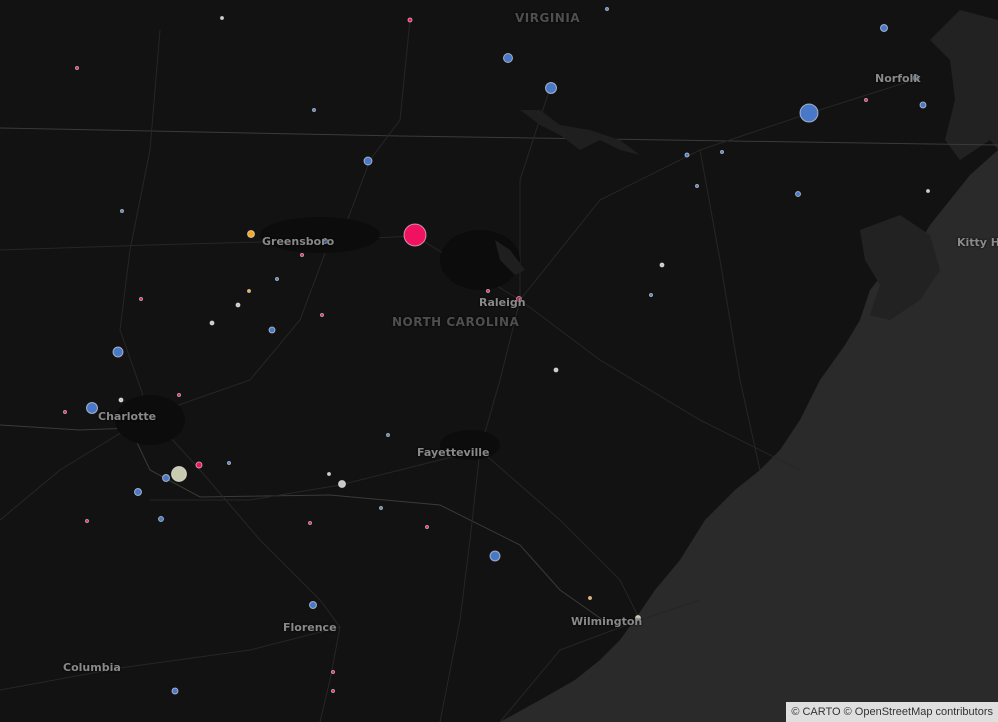 This screenshot has height=722, width=998. What do you see at coordinates (977, 242) in the screenshot?
I see `label-kitty-hawk: Kitty Ha` at bounding box center [977, 242].